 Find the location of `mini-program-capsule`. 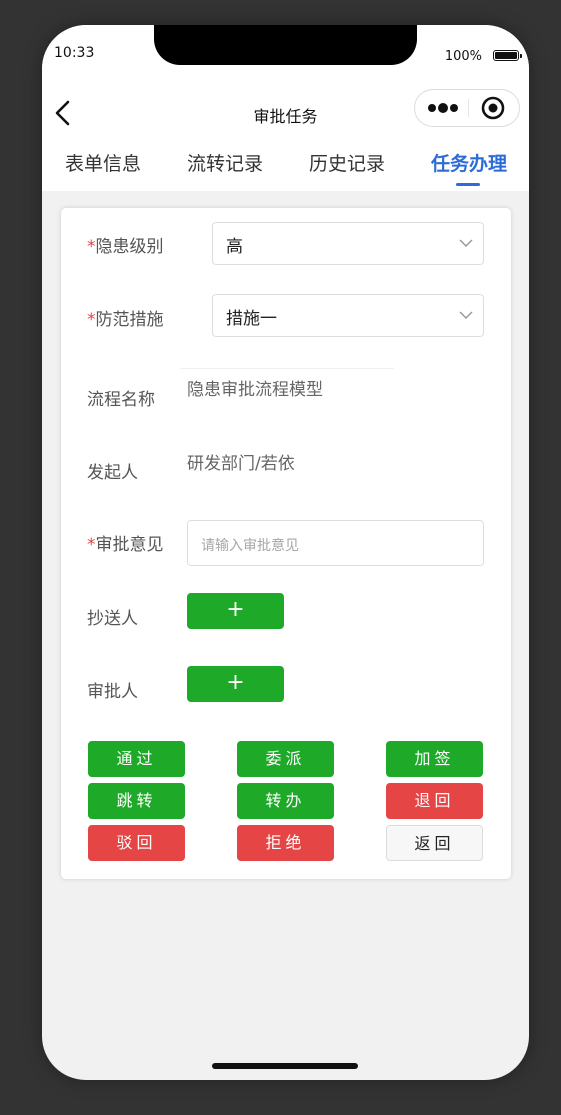

mini-program-capsule is located at coordinates (467, 108).